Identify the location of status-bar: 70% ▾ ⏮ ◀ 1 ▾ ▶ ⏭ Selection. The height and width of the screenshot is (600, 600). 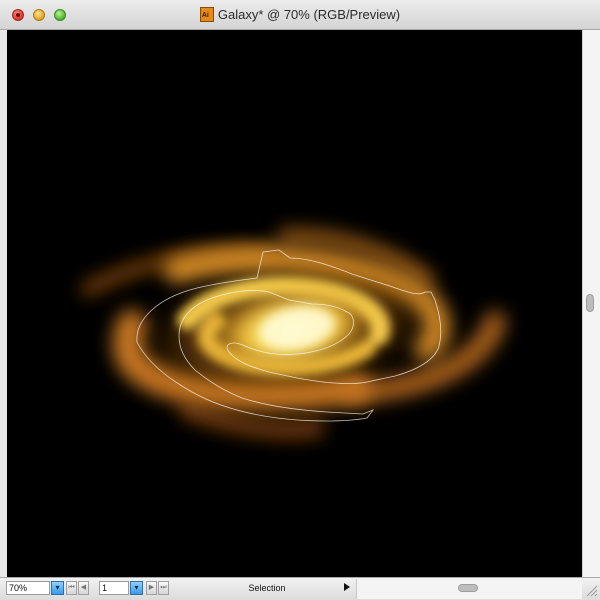
(300, 588).